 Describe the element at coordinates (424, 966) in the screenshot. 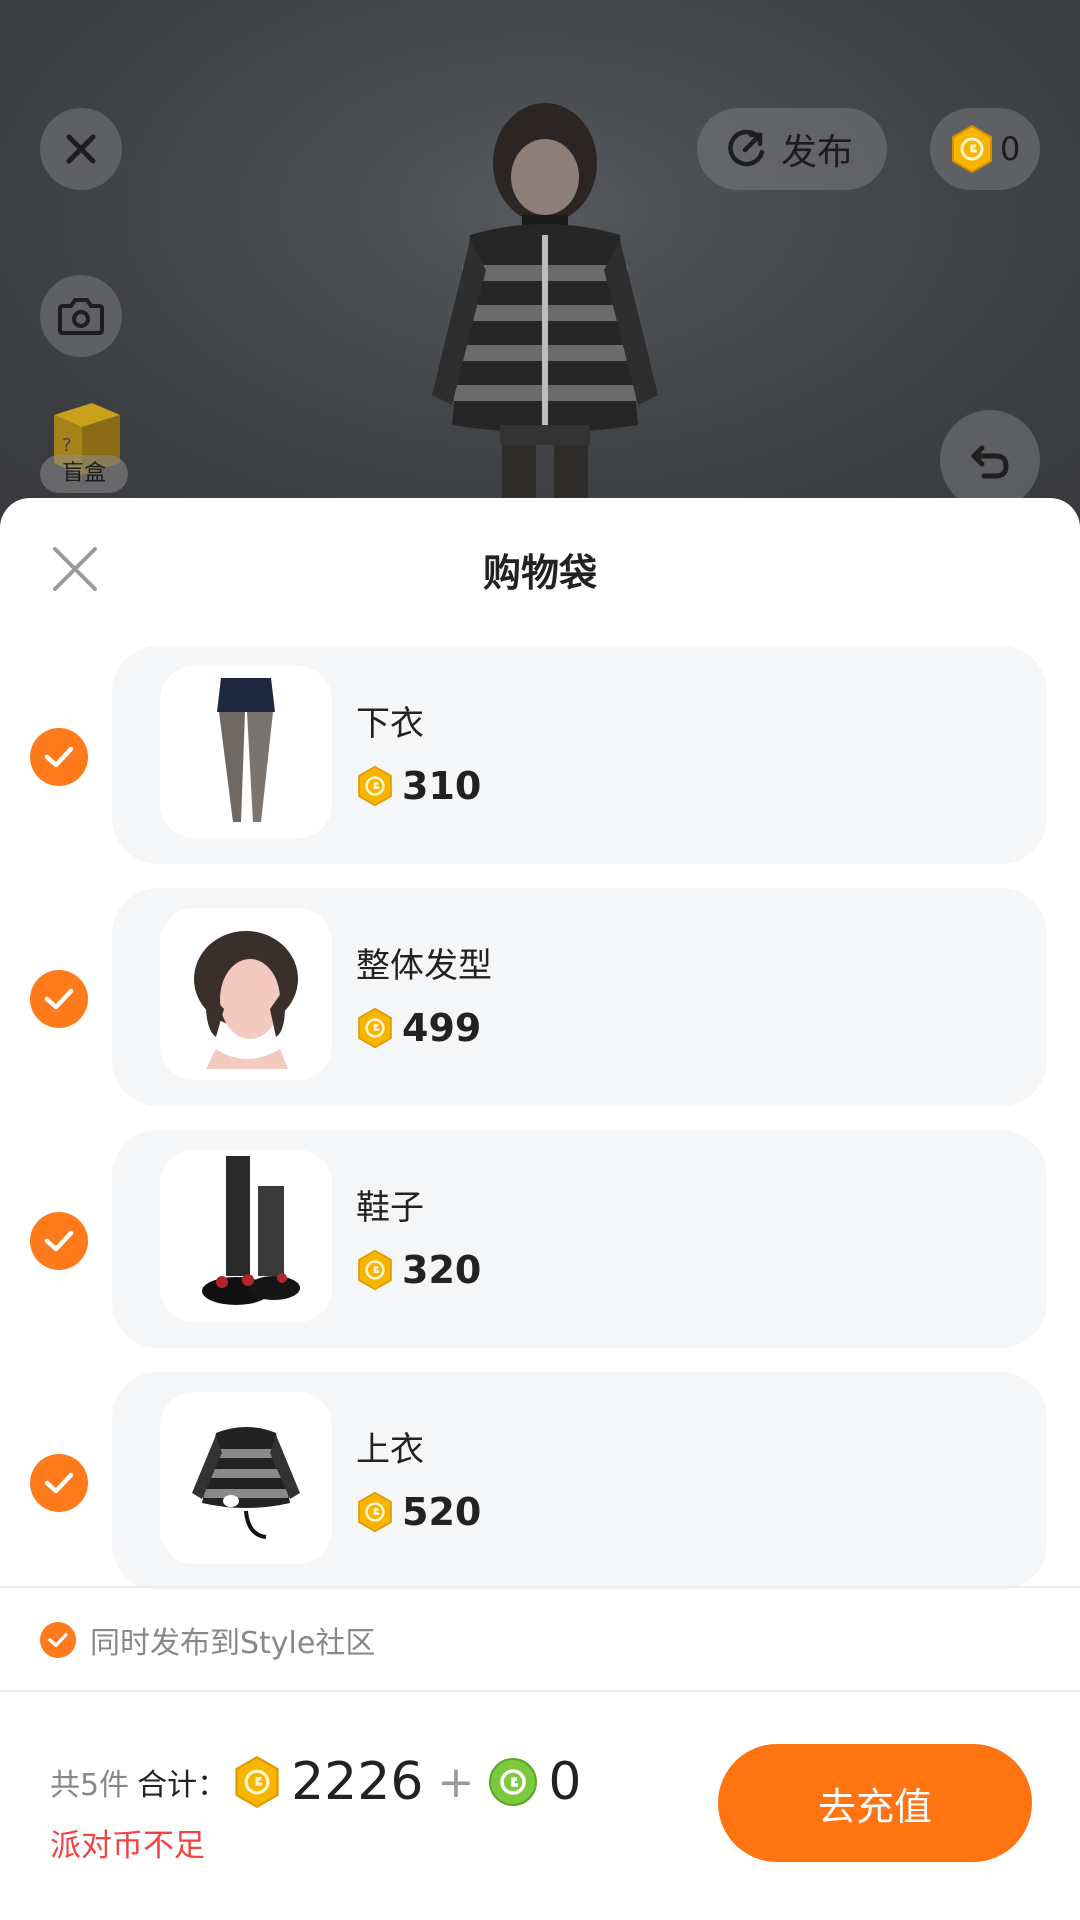

I see `item-name: 整体发型` at that location.